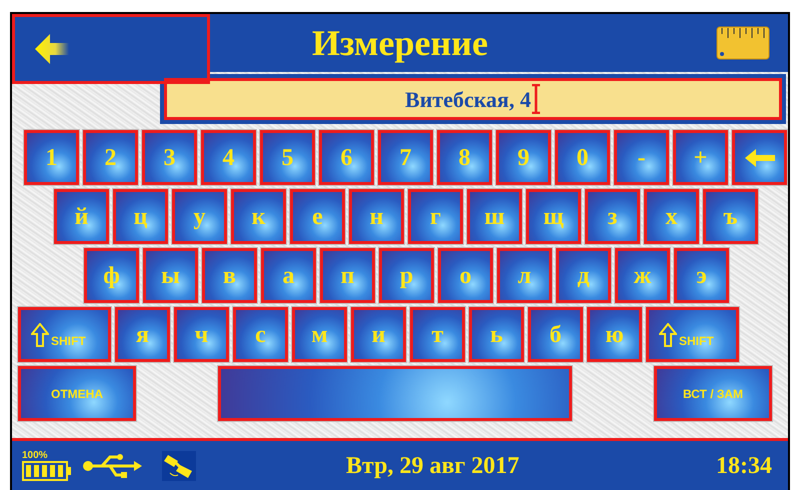 The width and height of the screenshot is (800, 490). I want to click on key: ъ, so click(730, 216).